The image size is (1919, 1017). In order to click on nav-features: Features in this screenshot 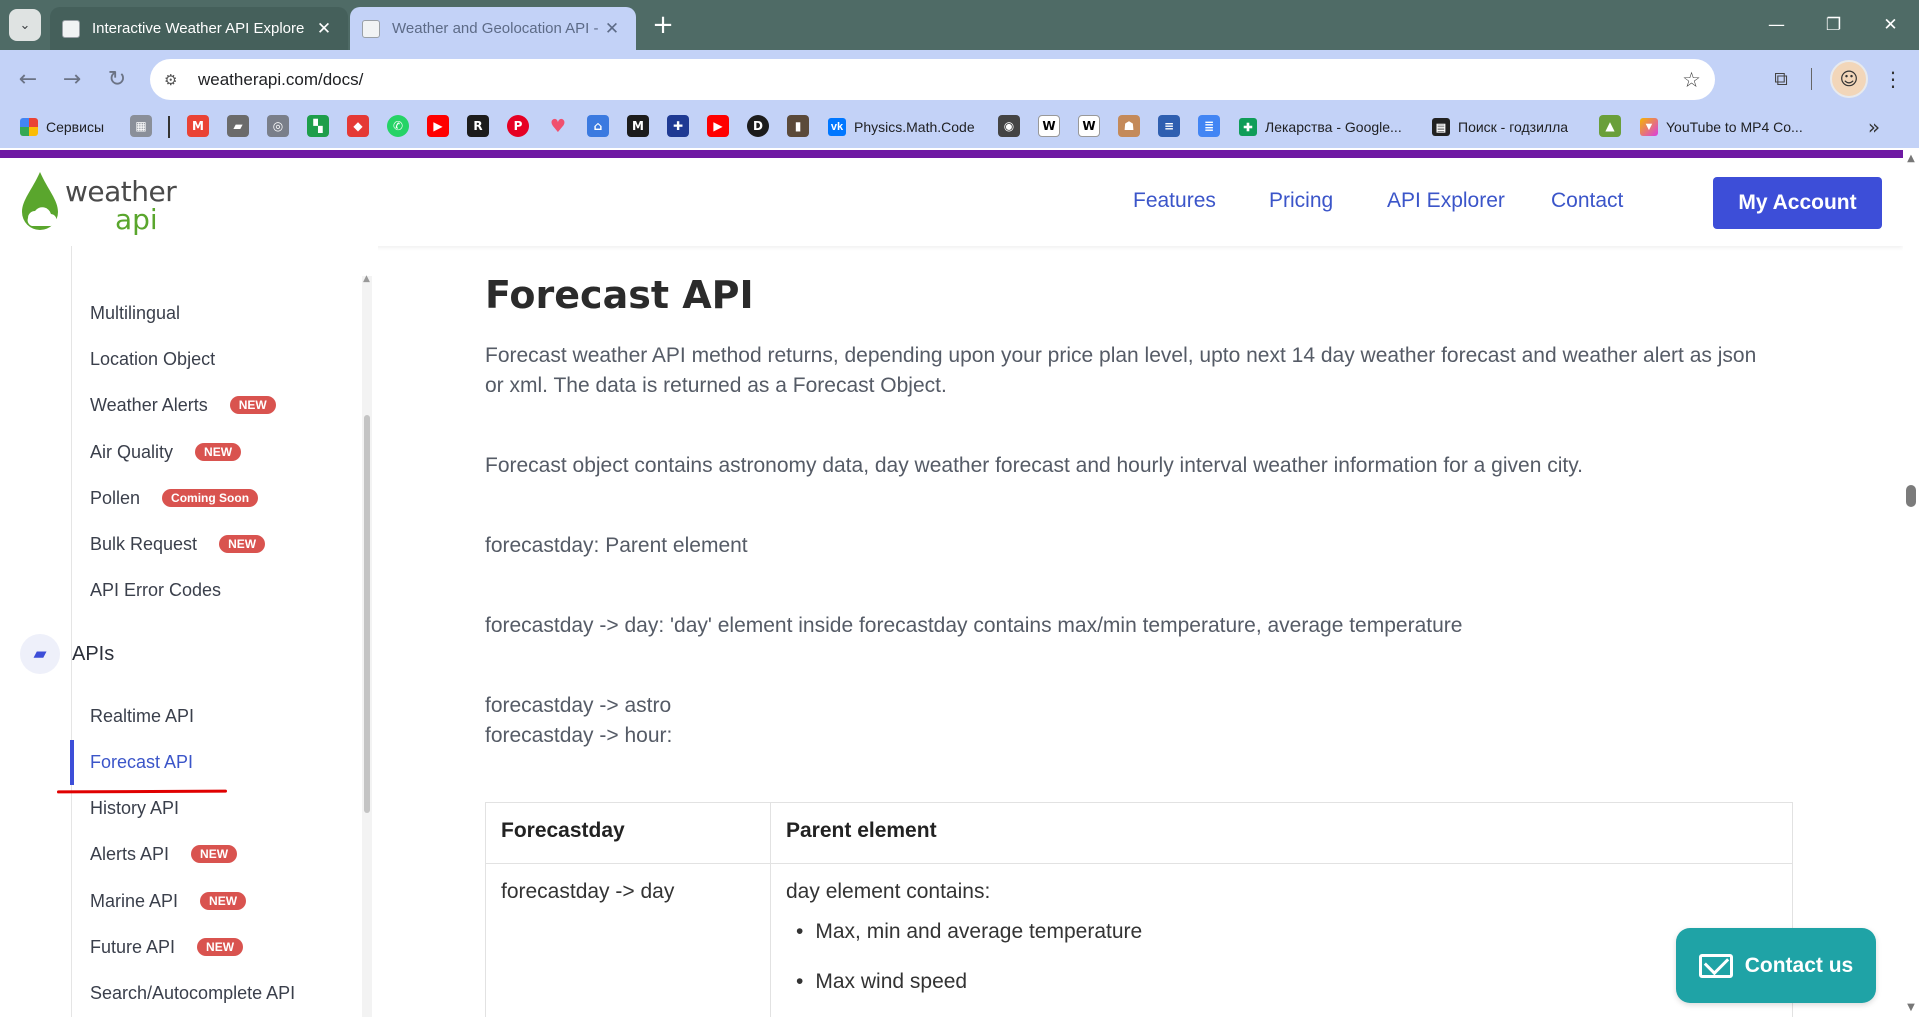, I will do `click(1174, 201)`.